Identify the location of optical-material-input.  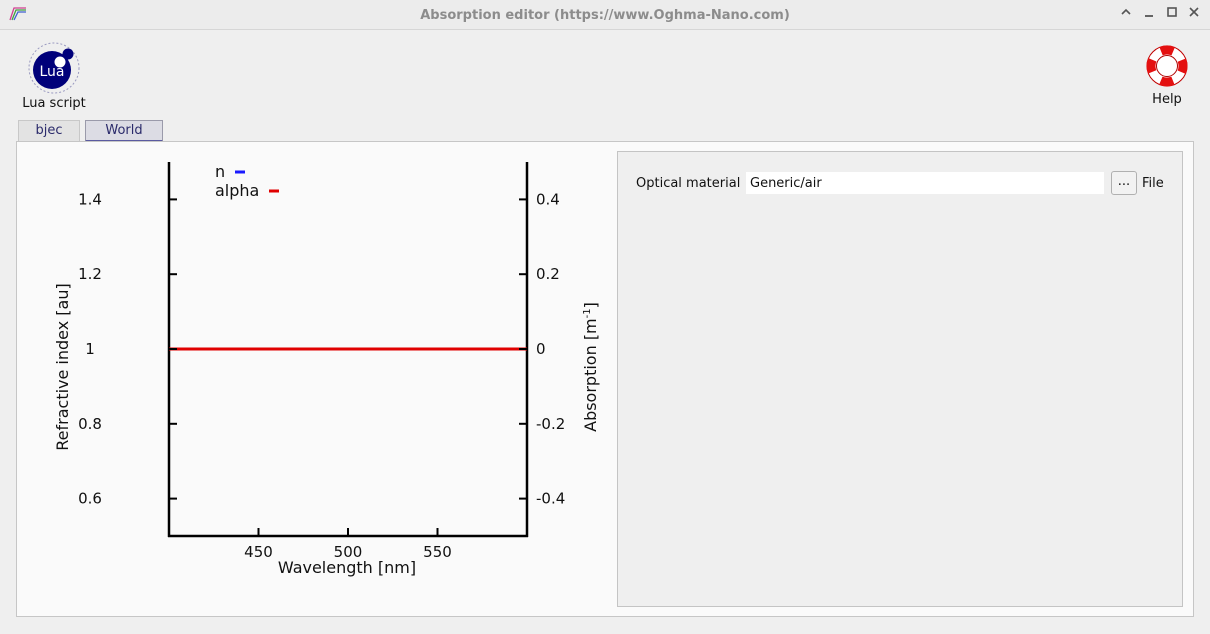
(925, 183).